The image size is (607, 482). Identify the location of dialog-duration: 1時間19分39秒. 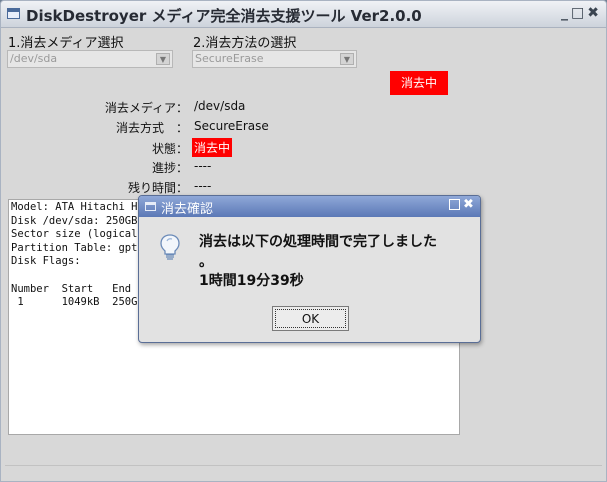
(251, 281).